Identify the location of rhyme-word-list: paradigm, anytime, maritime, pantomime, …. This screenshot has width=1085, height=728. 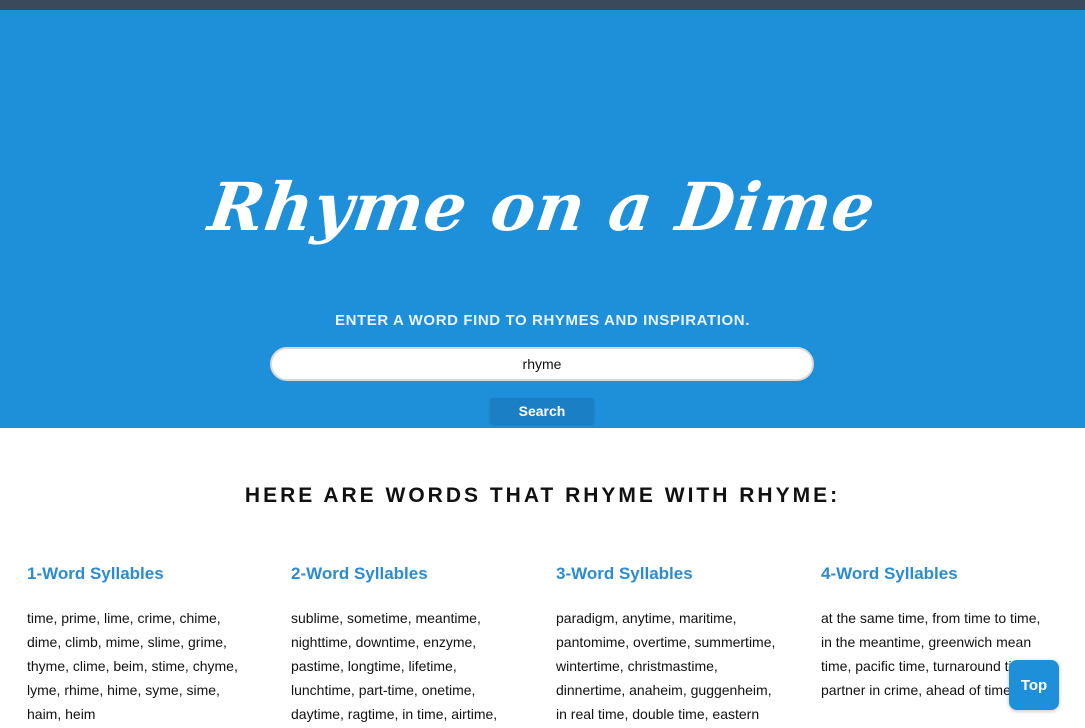
(666, 666).